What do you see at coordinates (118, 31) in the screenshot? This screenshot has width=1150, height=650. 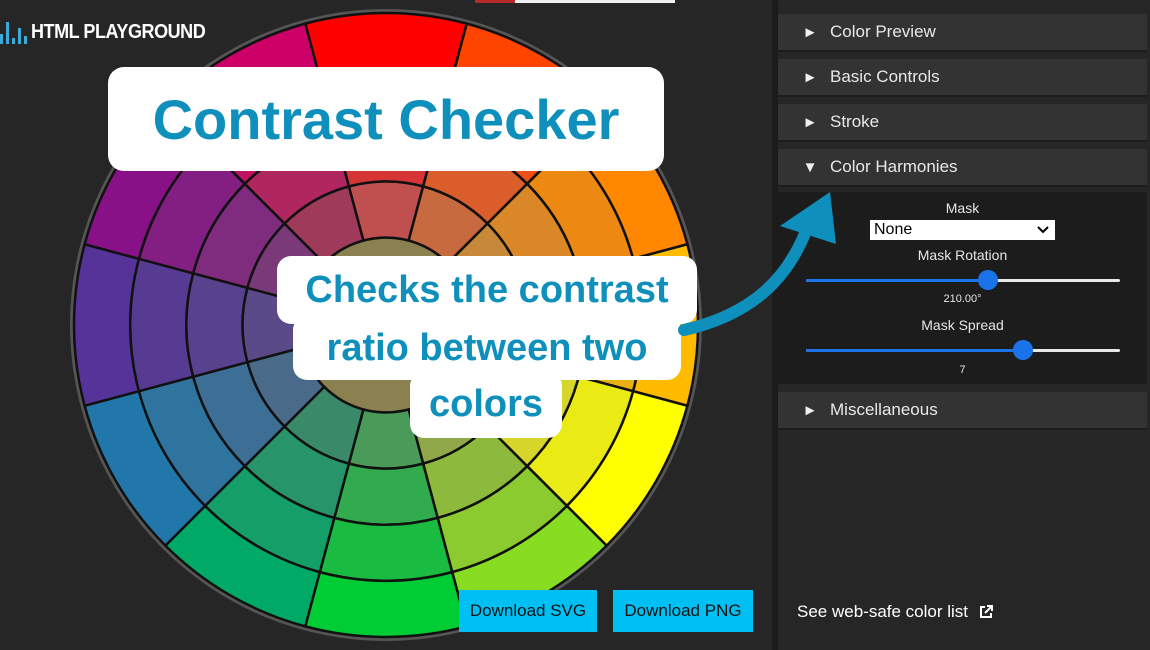 I see `logo-text: HTML PLAYGROUND` at bounding box center [118, 31].